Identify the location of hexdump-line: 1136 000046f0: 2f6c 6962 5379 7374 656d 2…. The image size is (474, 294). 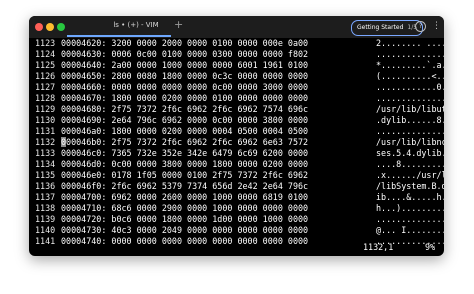
(239, 186).